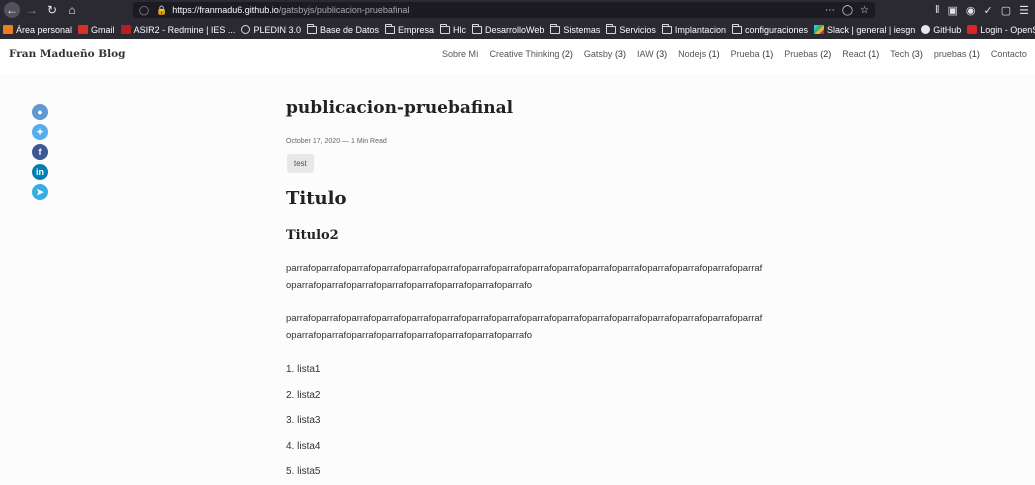 The width and height of the screenshot is (1035, 485). I want to click on bookmark-pledin: PLEDIN 3.0, so click(271, 30).